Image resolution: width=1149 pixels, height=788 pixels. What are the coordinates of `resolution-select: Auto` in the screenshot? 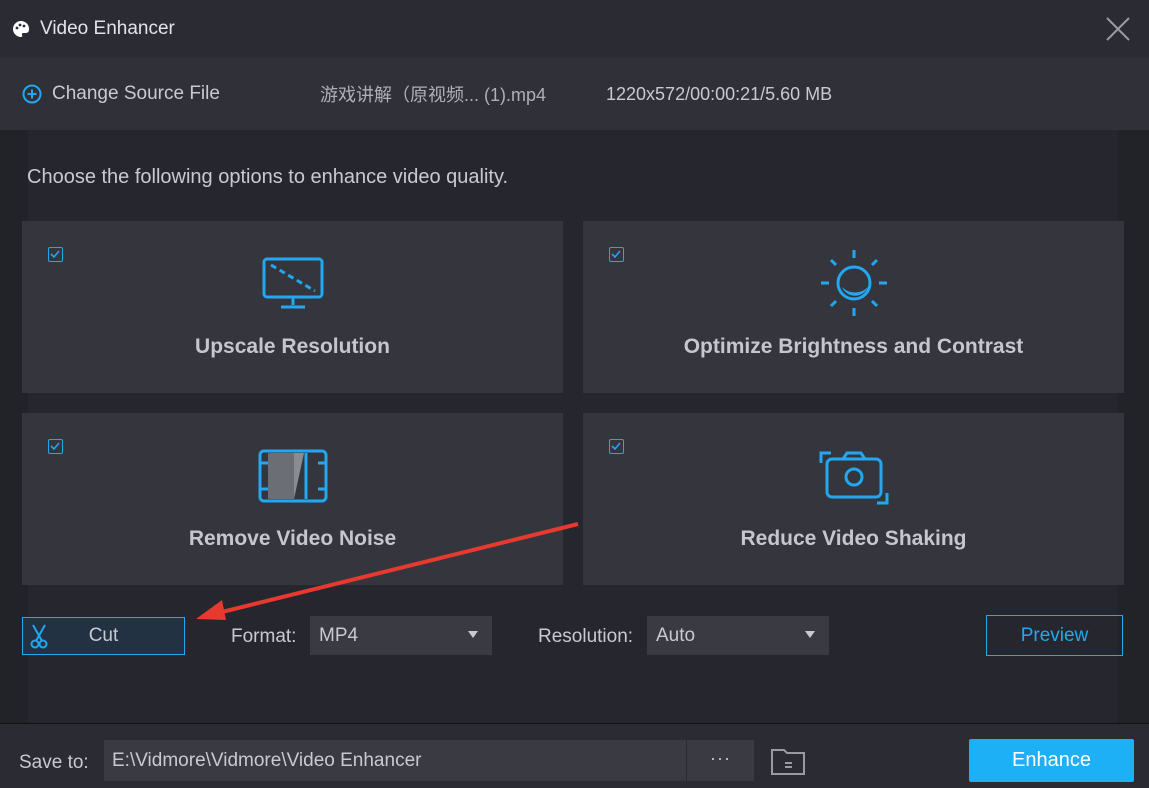 It's located at (738, 635).